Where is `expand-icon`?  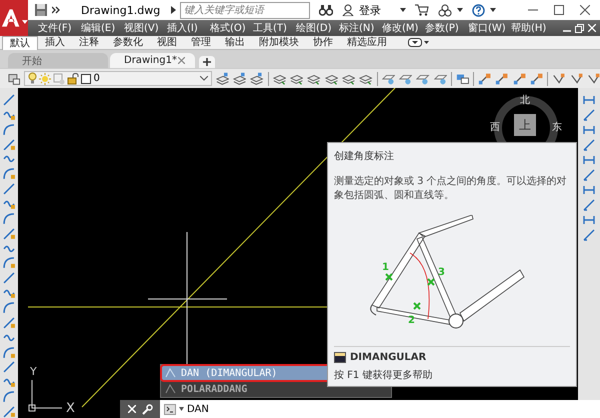 expand-icon is located at coordinates (173, 10).